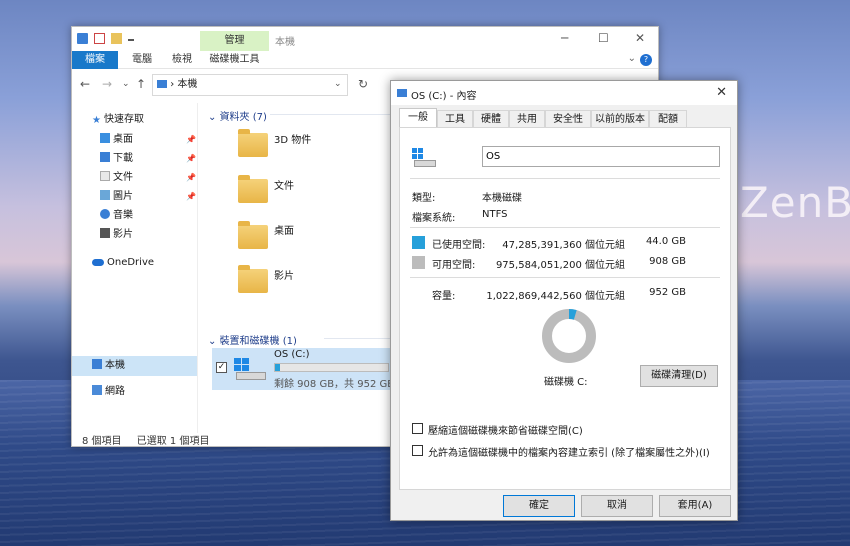  Describe the element at coordinates (365, 39) in the screenshot. I see `explorer-titlebar: 管理 本機 ─ ☐ ✕` at that location.